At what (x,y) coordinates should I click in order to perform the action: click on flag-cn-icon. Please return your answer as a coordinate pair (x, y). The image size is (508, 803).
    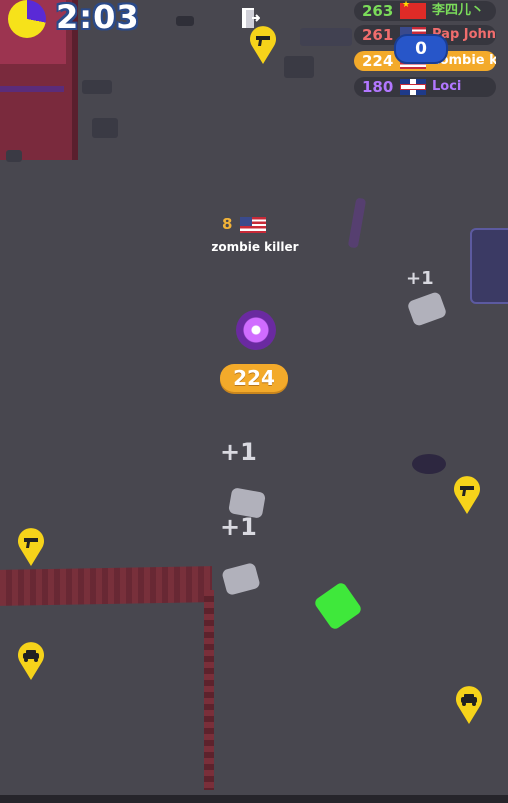
    Looking at the image, I should click on (413, 9).